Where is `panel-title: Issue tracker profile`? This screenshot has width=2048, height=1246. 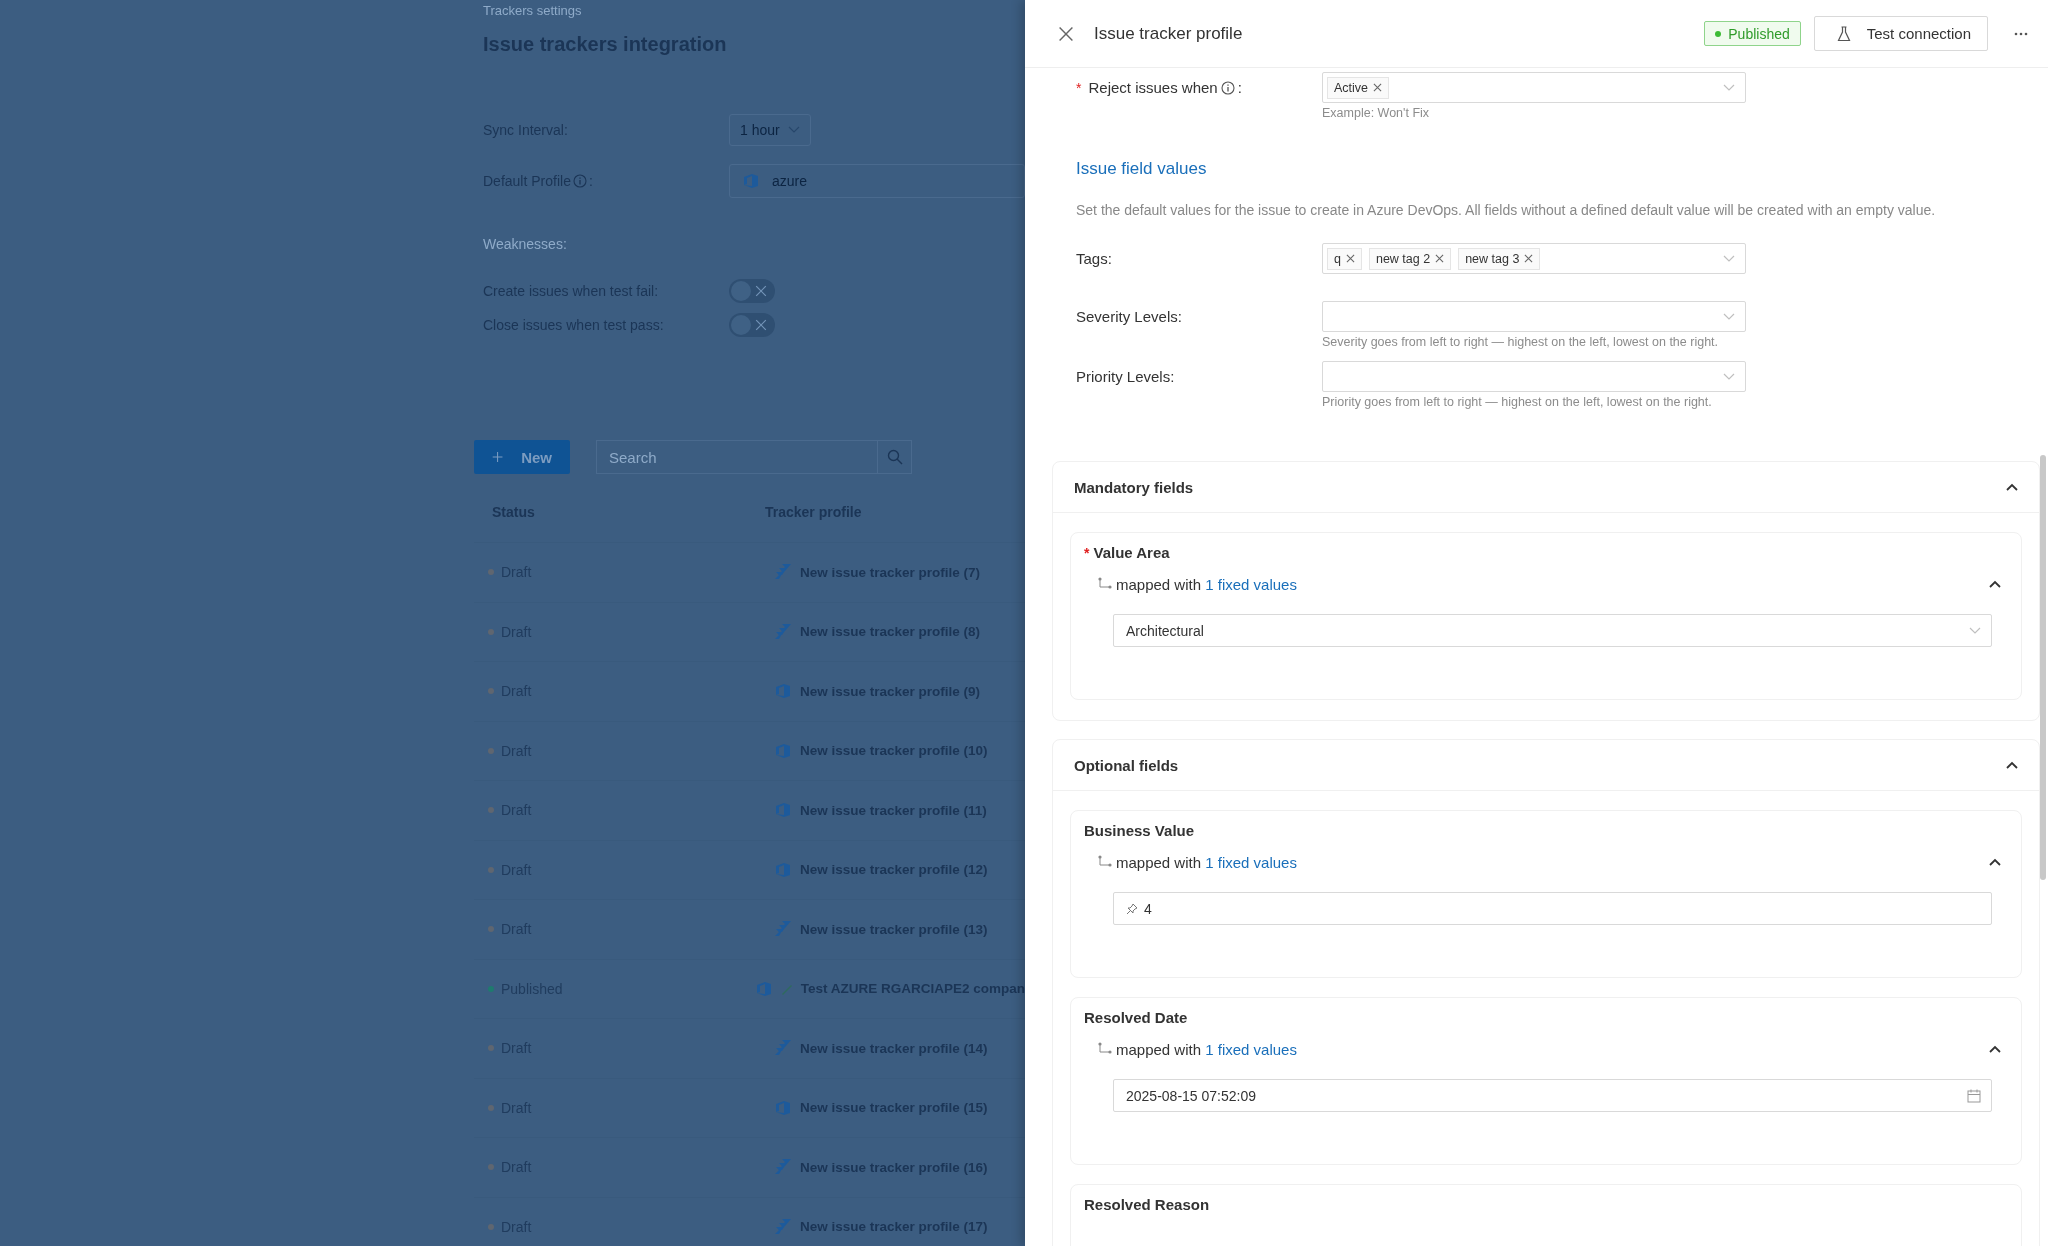
panel-title: Issue tracker profile is located at coordinates (1169, 33).